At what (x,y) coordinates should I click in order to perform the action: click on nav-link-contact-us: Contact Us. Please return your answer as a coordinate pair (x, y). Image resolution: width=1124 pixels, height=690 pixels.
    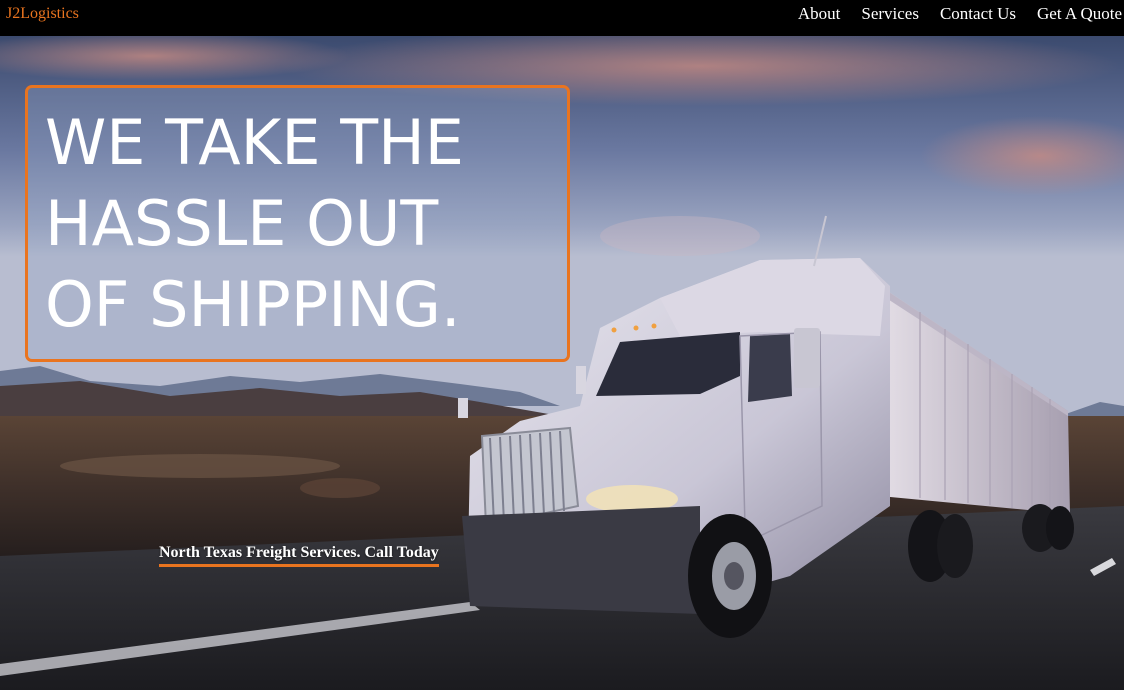
    Looking at the image, I should click on (978, 14).